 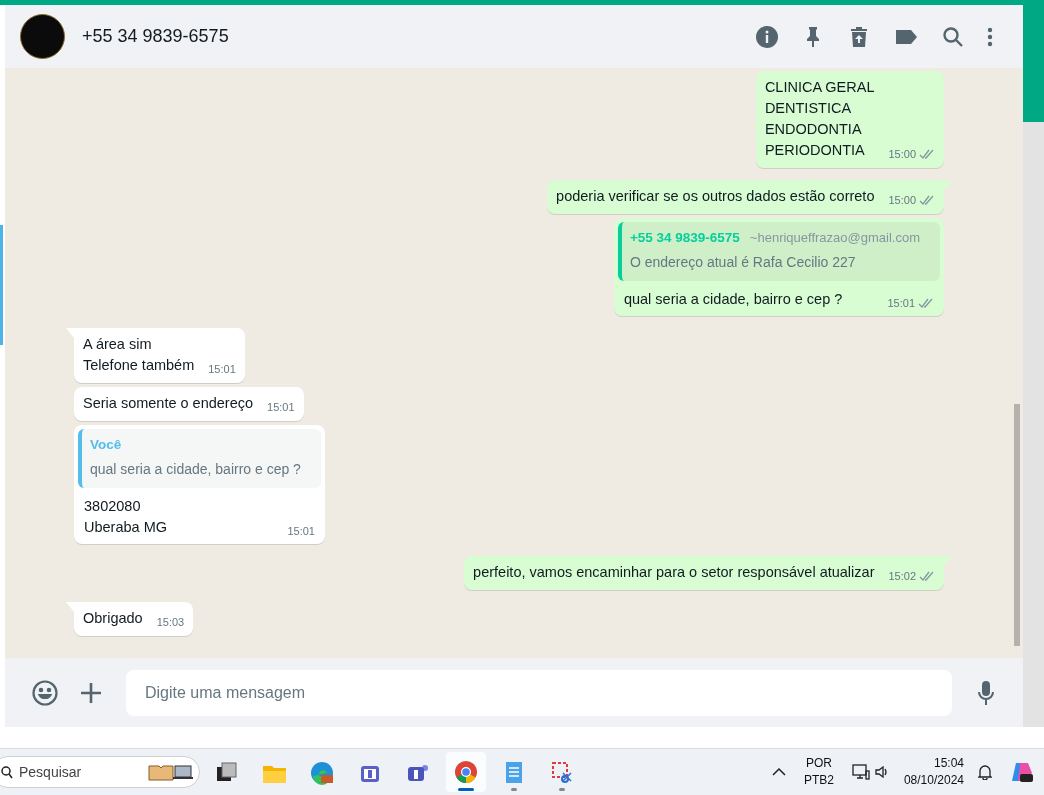 What do you see at coordinates (933, 780) in the screenshot?
I see `clock-date: 08/10/2024` at bounding box center [933, 780].